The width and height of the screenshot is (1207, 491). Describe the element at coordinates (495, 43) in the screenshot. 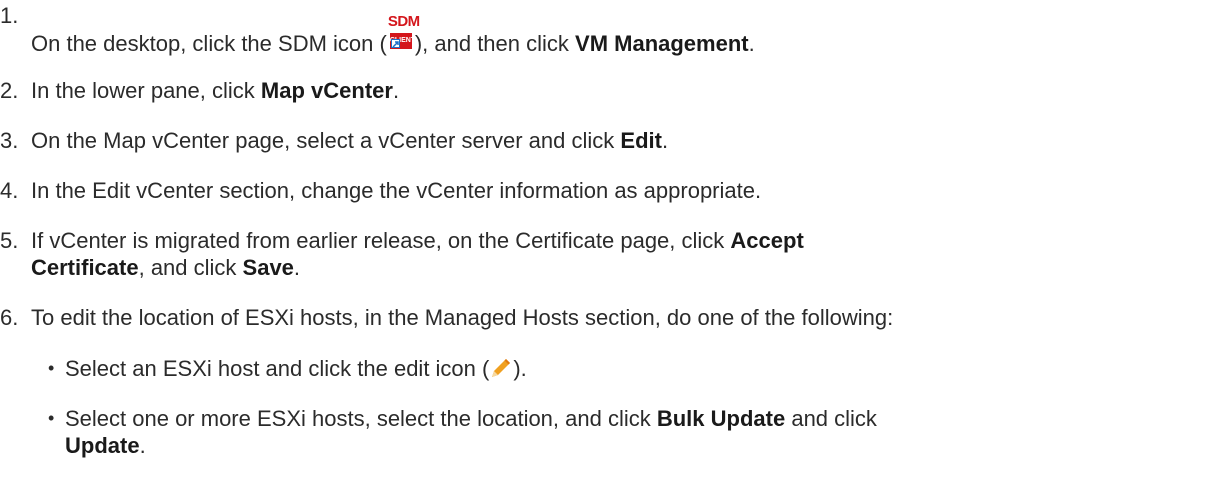

I see `step-text: ), and then click` at that location.